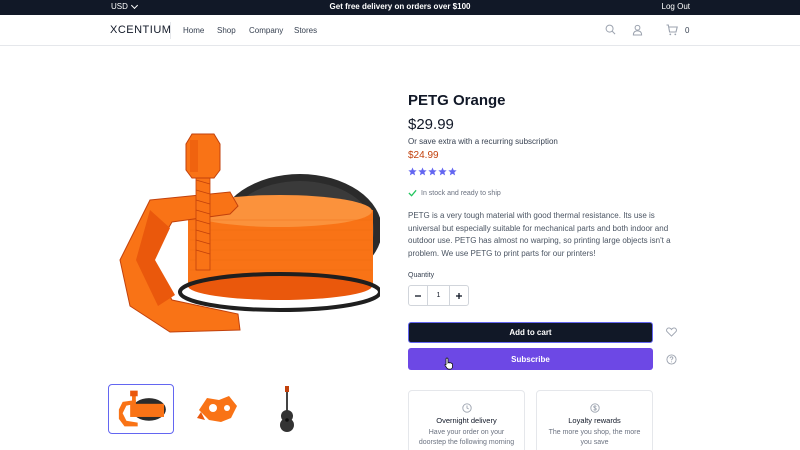 This screenshot has width=800, height=450. I want to click on nav-home: Home, so click(200, 30).